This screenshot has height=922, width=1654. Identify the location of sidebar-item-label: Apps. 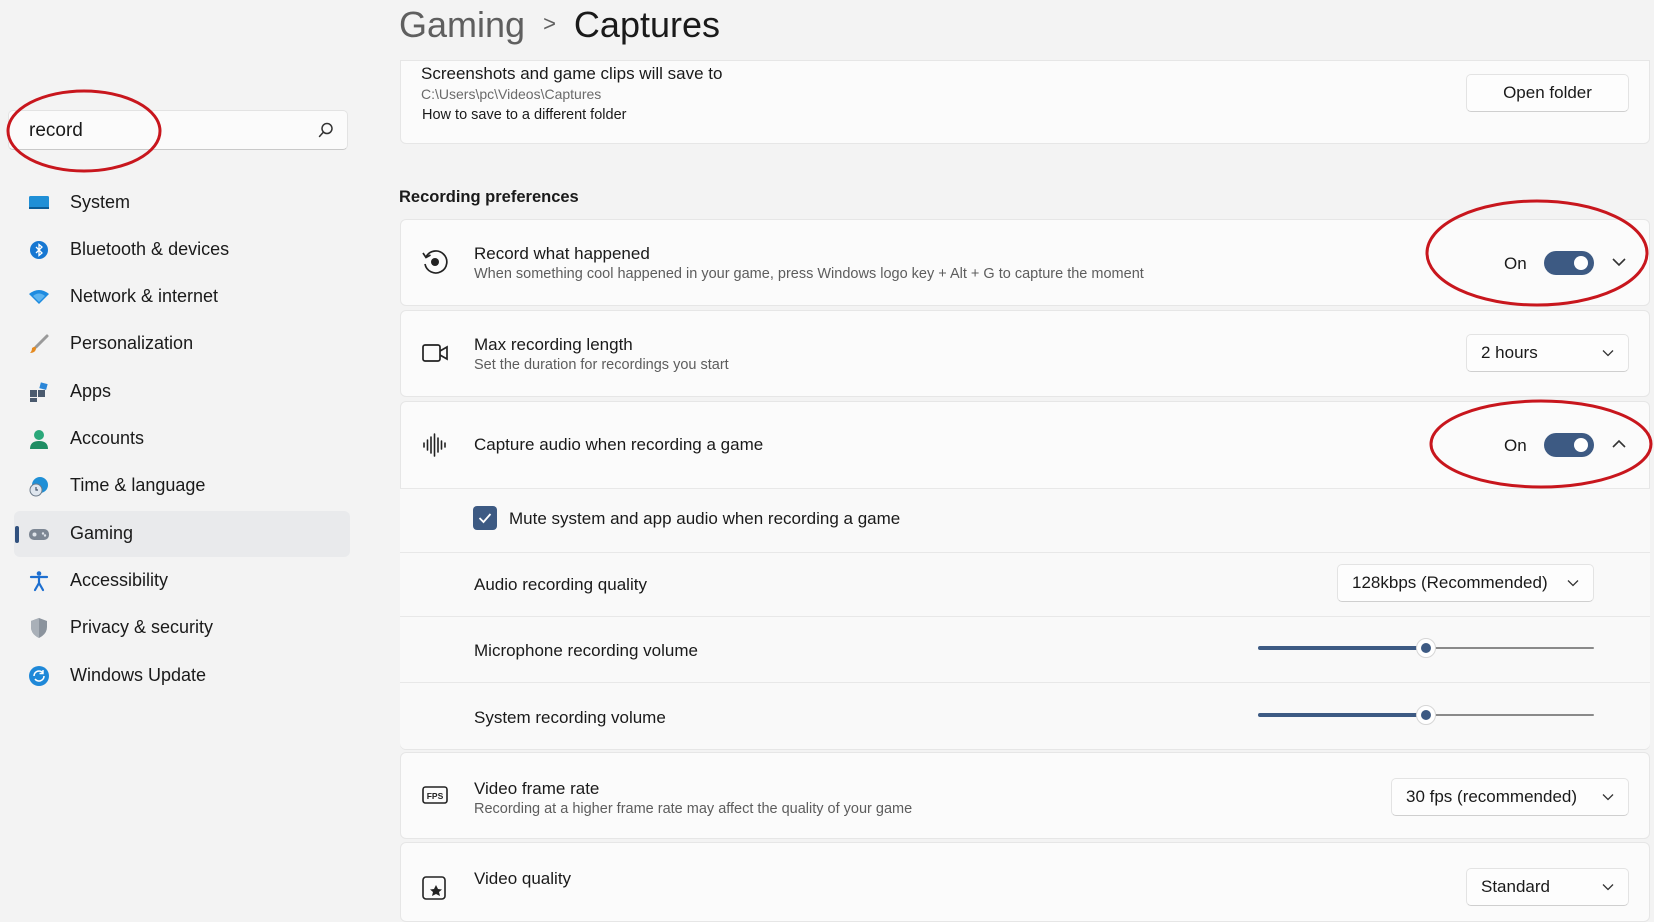
(91, 391).